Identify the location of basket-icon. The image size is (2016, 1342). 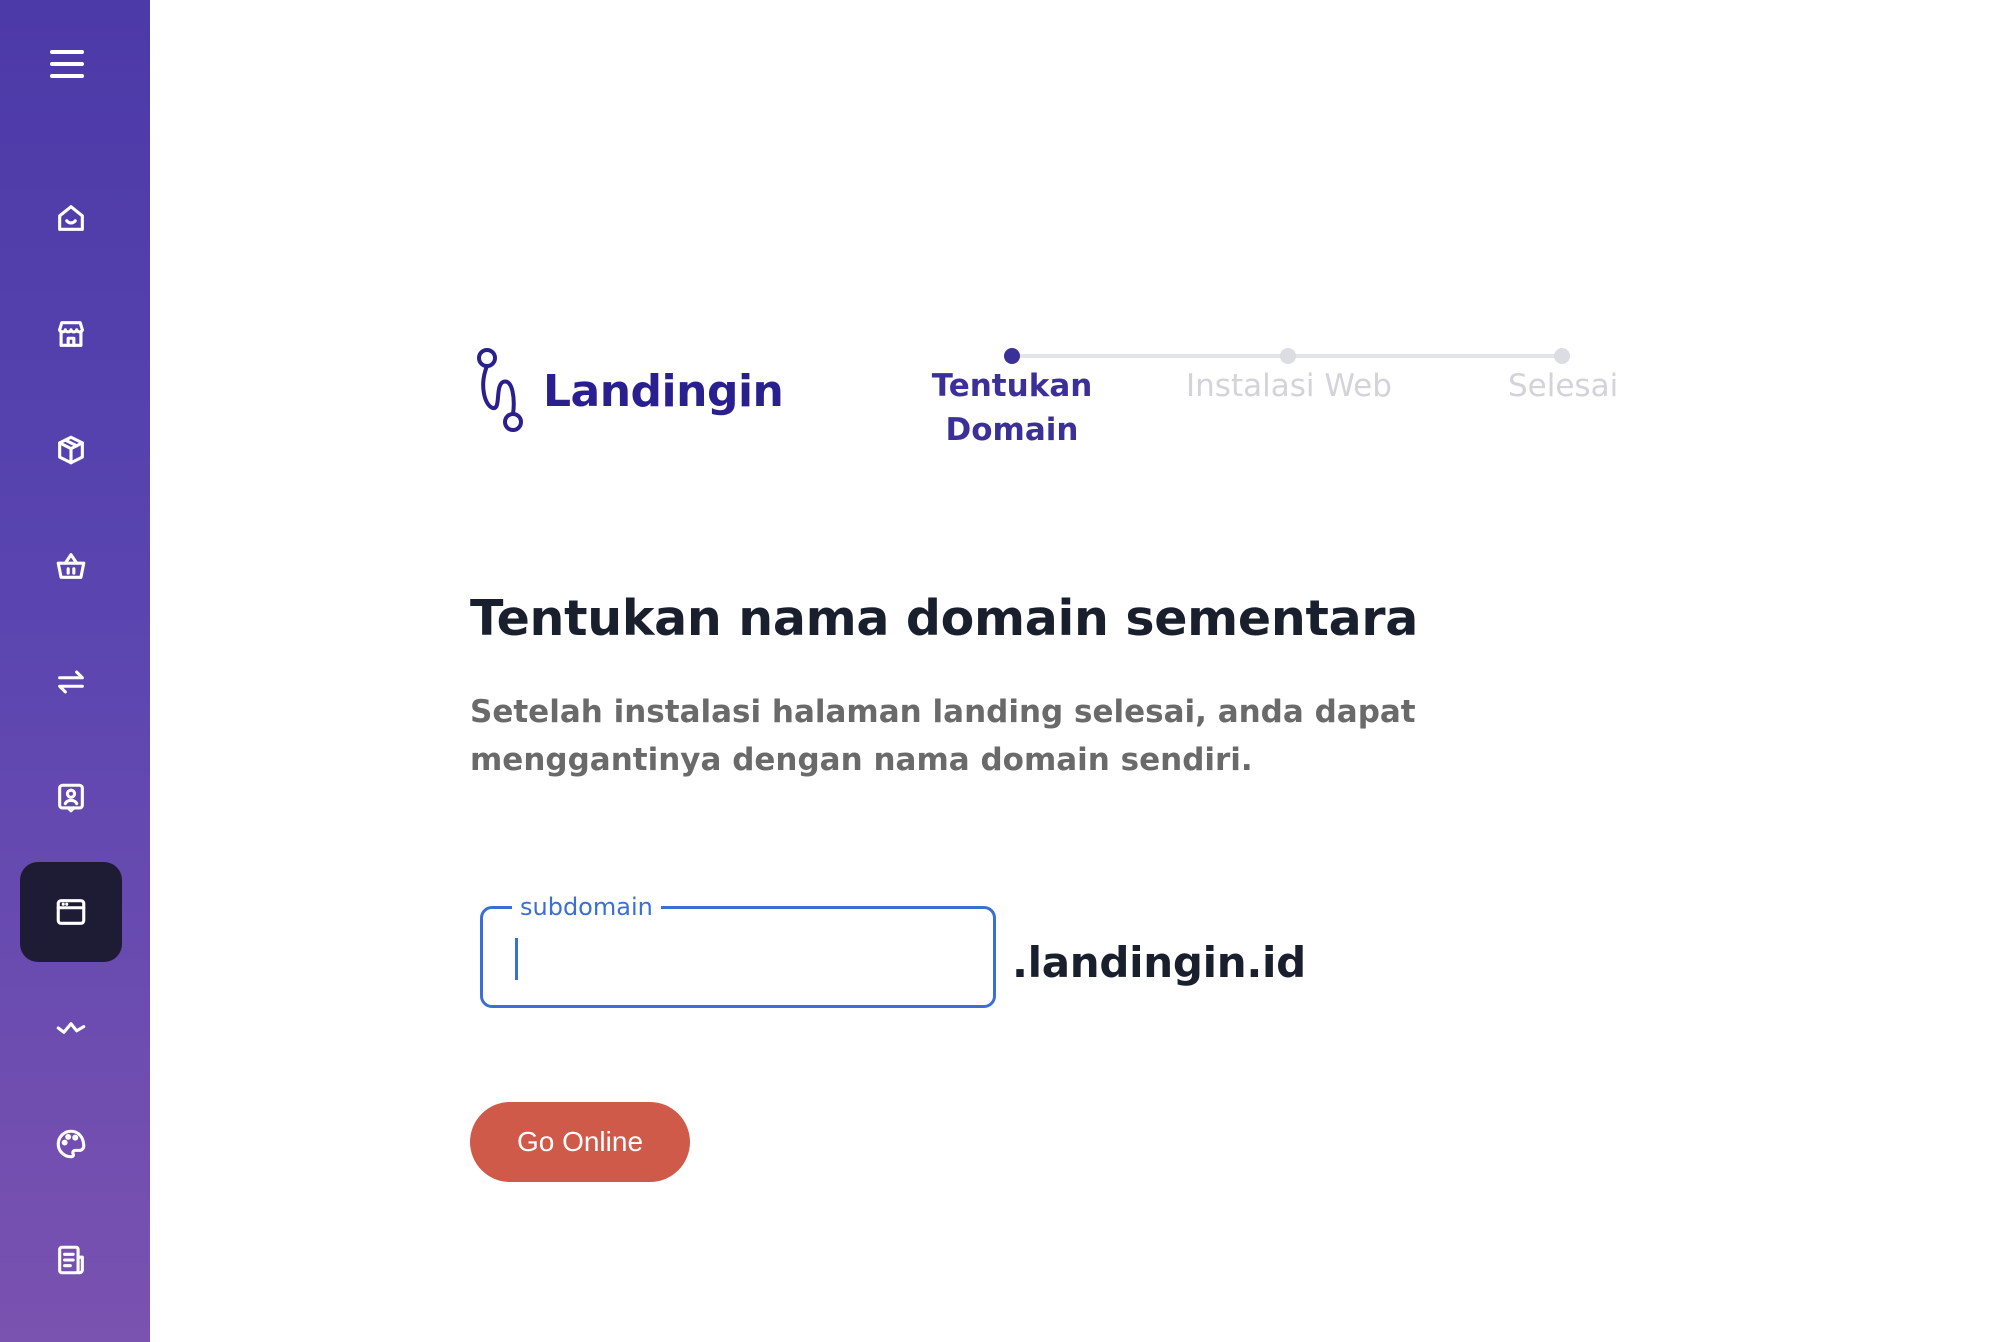
(71, 566).